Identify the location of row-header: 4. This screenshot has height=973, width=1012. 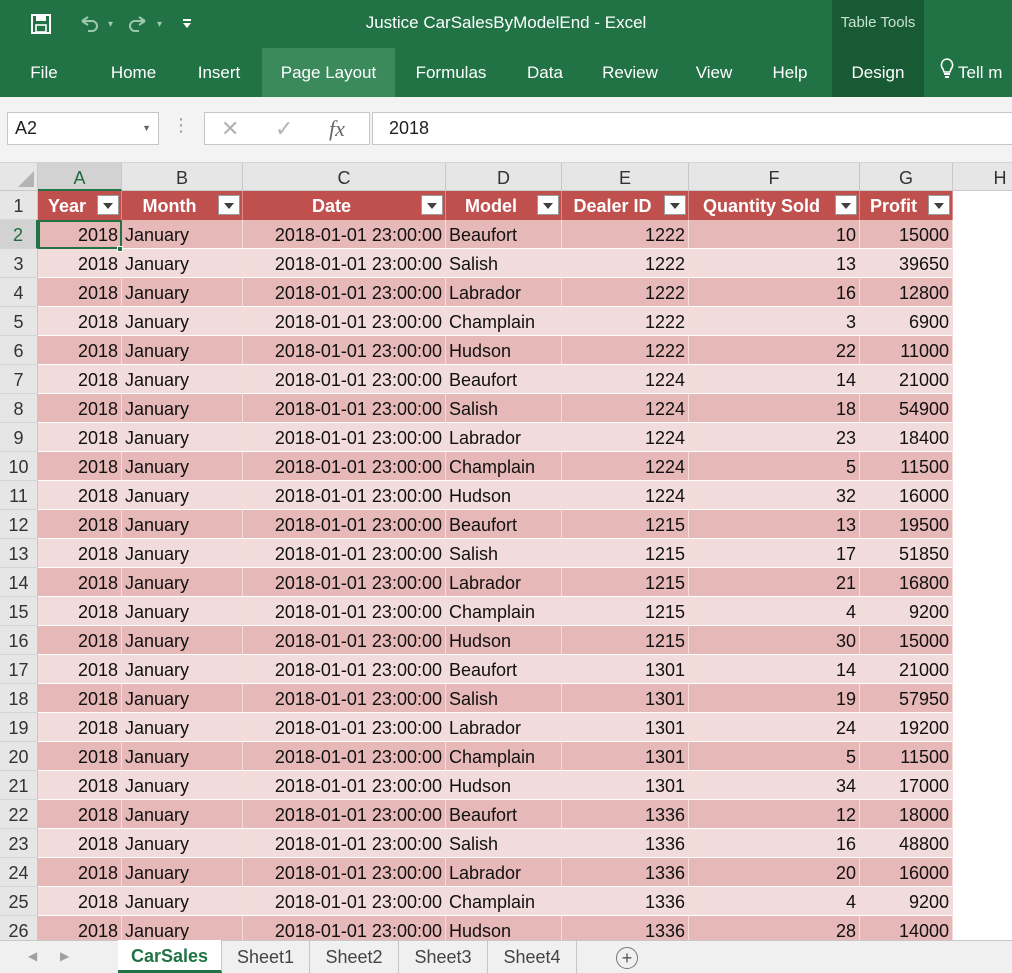
(19, 292).